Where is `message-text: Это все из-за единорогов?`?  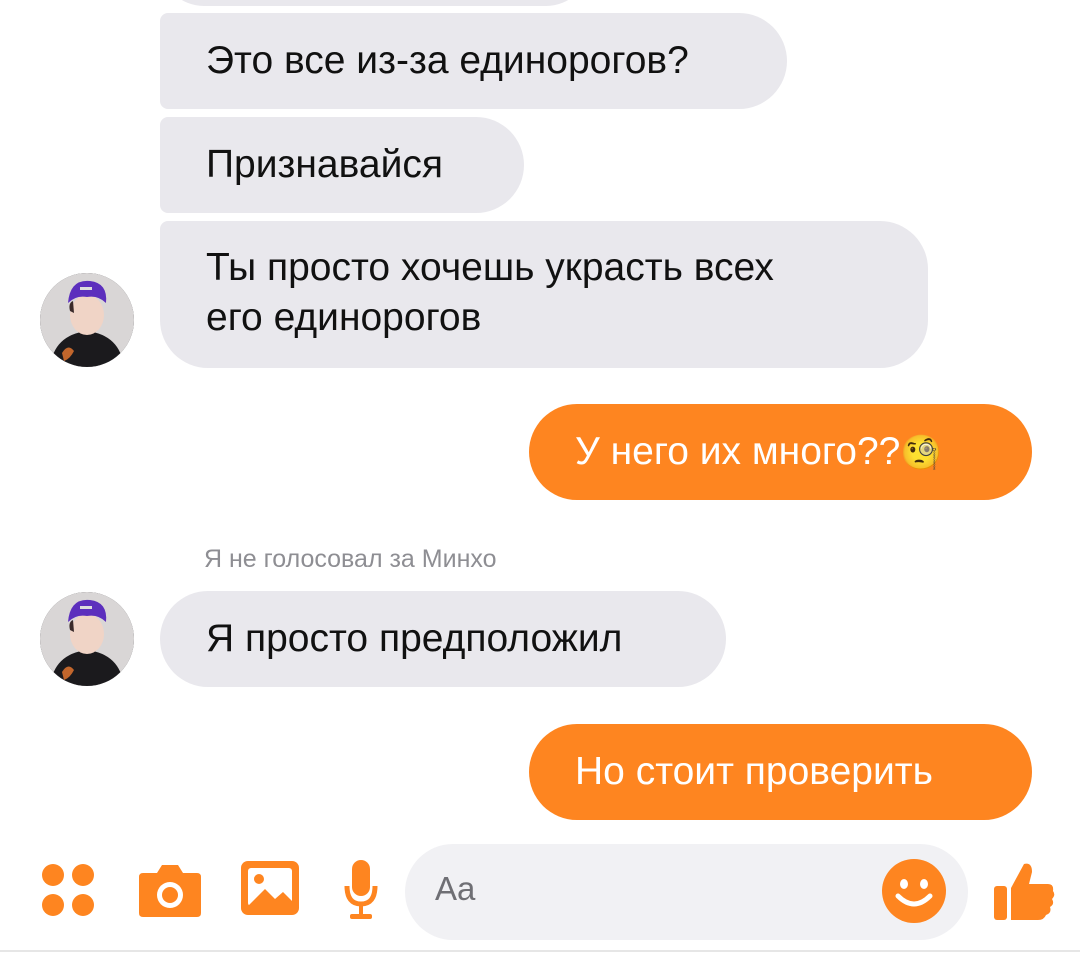
message-text: Это все из-за единорогов? is located at coordinates (447, 60).